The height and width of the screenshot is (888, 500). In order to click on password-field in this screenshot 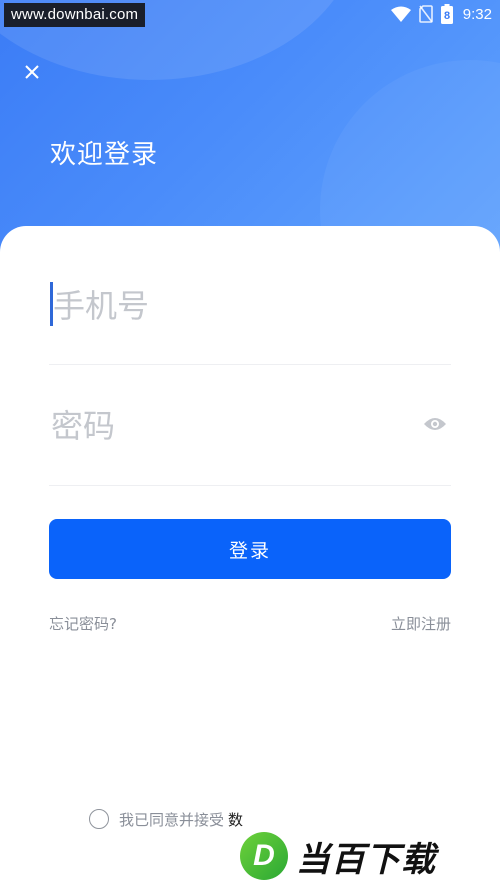, I will do `click(250, 433)`.